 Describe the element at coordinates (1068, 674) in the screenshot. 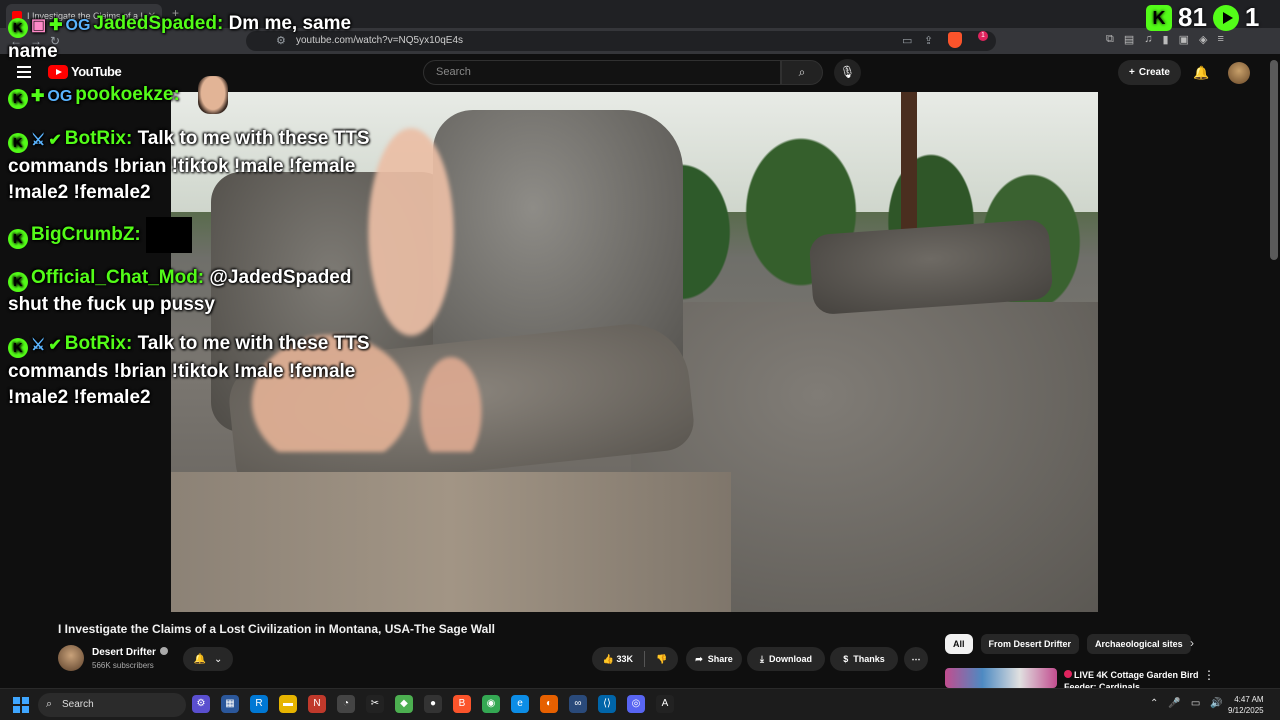

I see `live-icon` at that location.